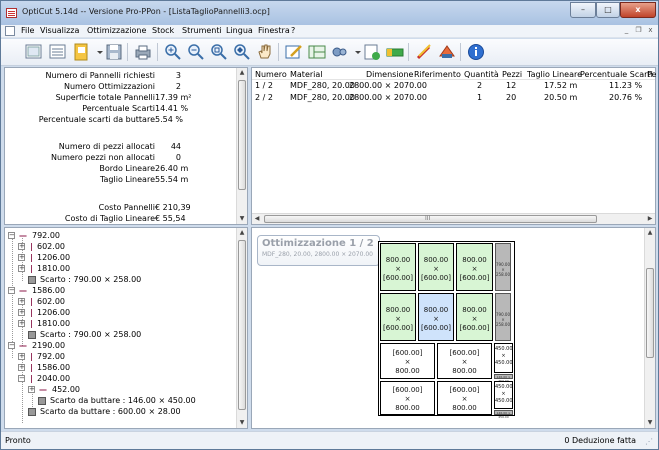  I want to click on scrollbar-thumb: III, so click(430, 219).